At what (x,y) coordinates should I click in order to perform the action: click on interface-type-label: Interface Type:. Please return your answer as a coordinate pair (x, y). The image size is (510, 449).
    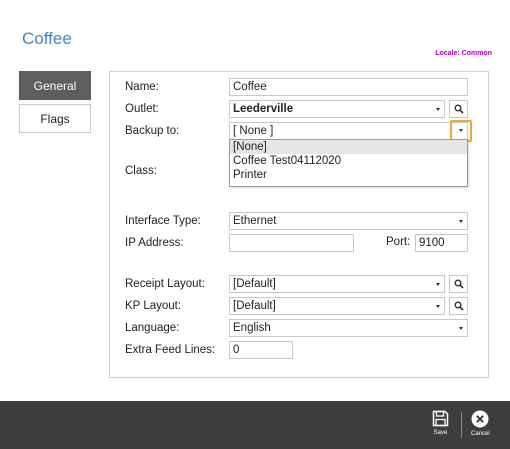
    Looking at the image, I should click on (163, 221).